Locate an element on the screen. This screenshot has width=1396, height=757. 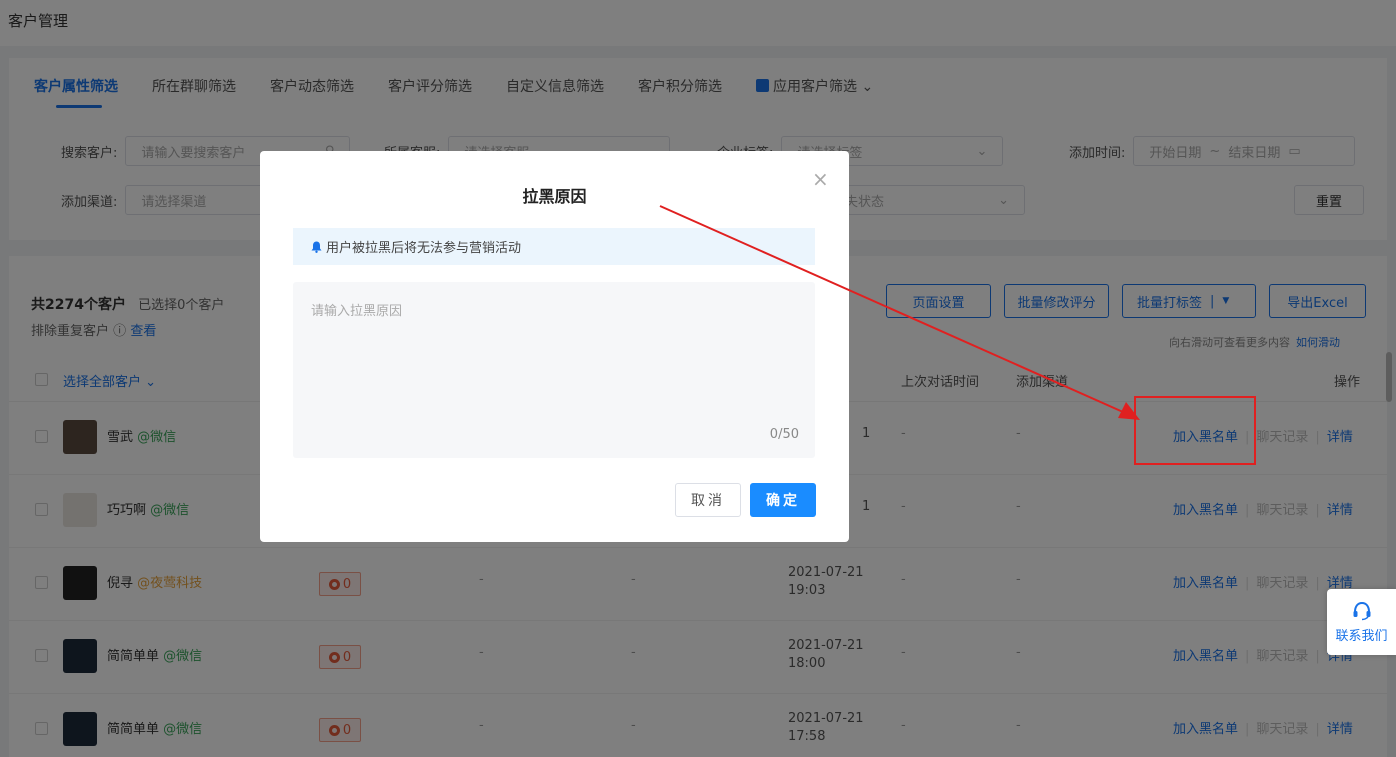
cancel-button: 取消 is located at coordinates (708, 500).